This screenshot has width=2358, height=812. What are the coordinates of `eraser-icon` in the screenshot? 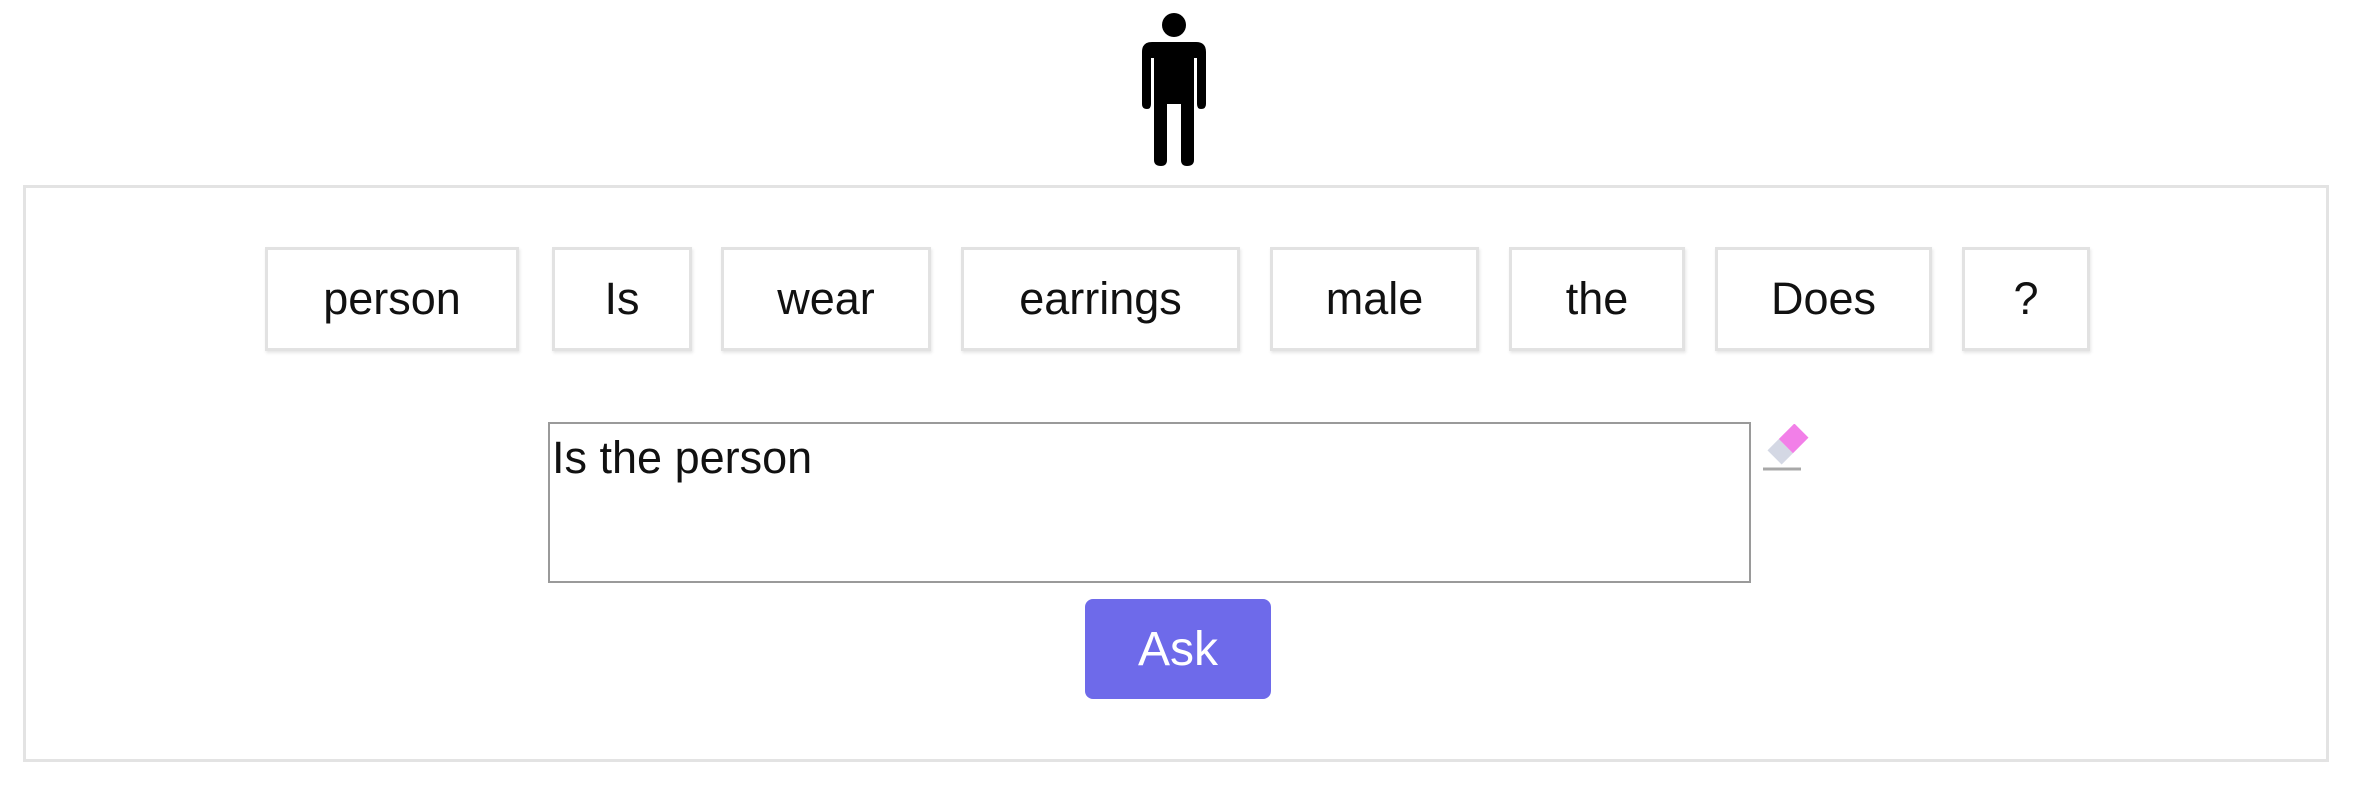 It's located at (1788, 449).